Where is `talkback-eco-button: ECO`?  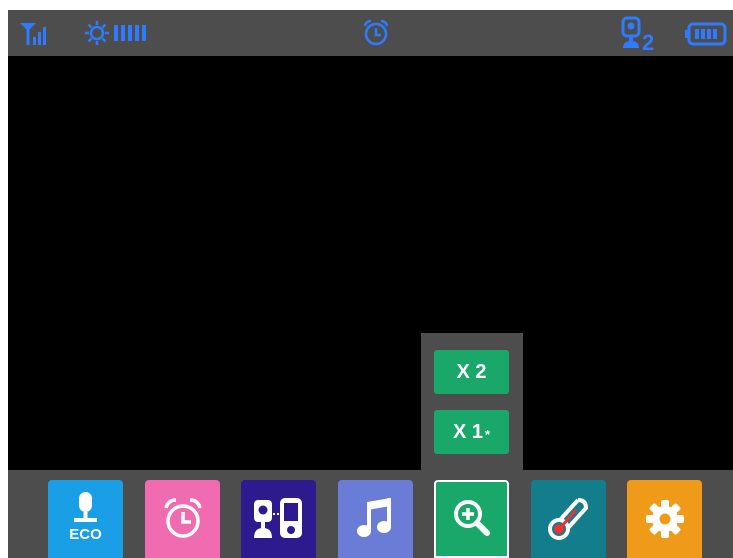 talkback-eco-button: ECO is located at coordinates (85, 519).